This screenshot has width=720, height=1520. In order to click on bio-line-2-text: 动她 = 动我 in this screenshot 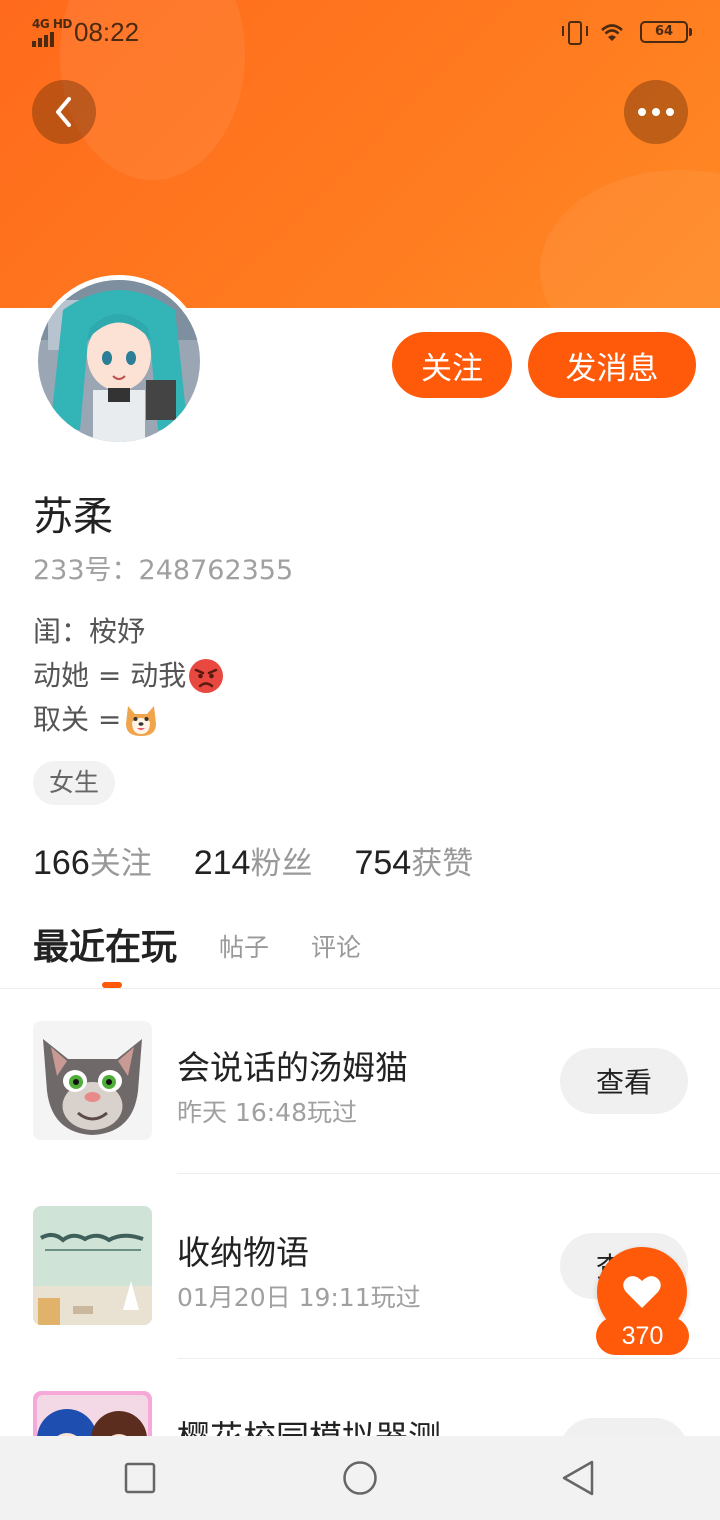, I will do `click(110, 675)`.